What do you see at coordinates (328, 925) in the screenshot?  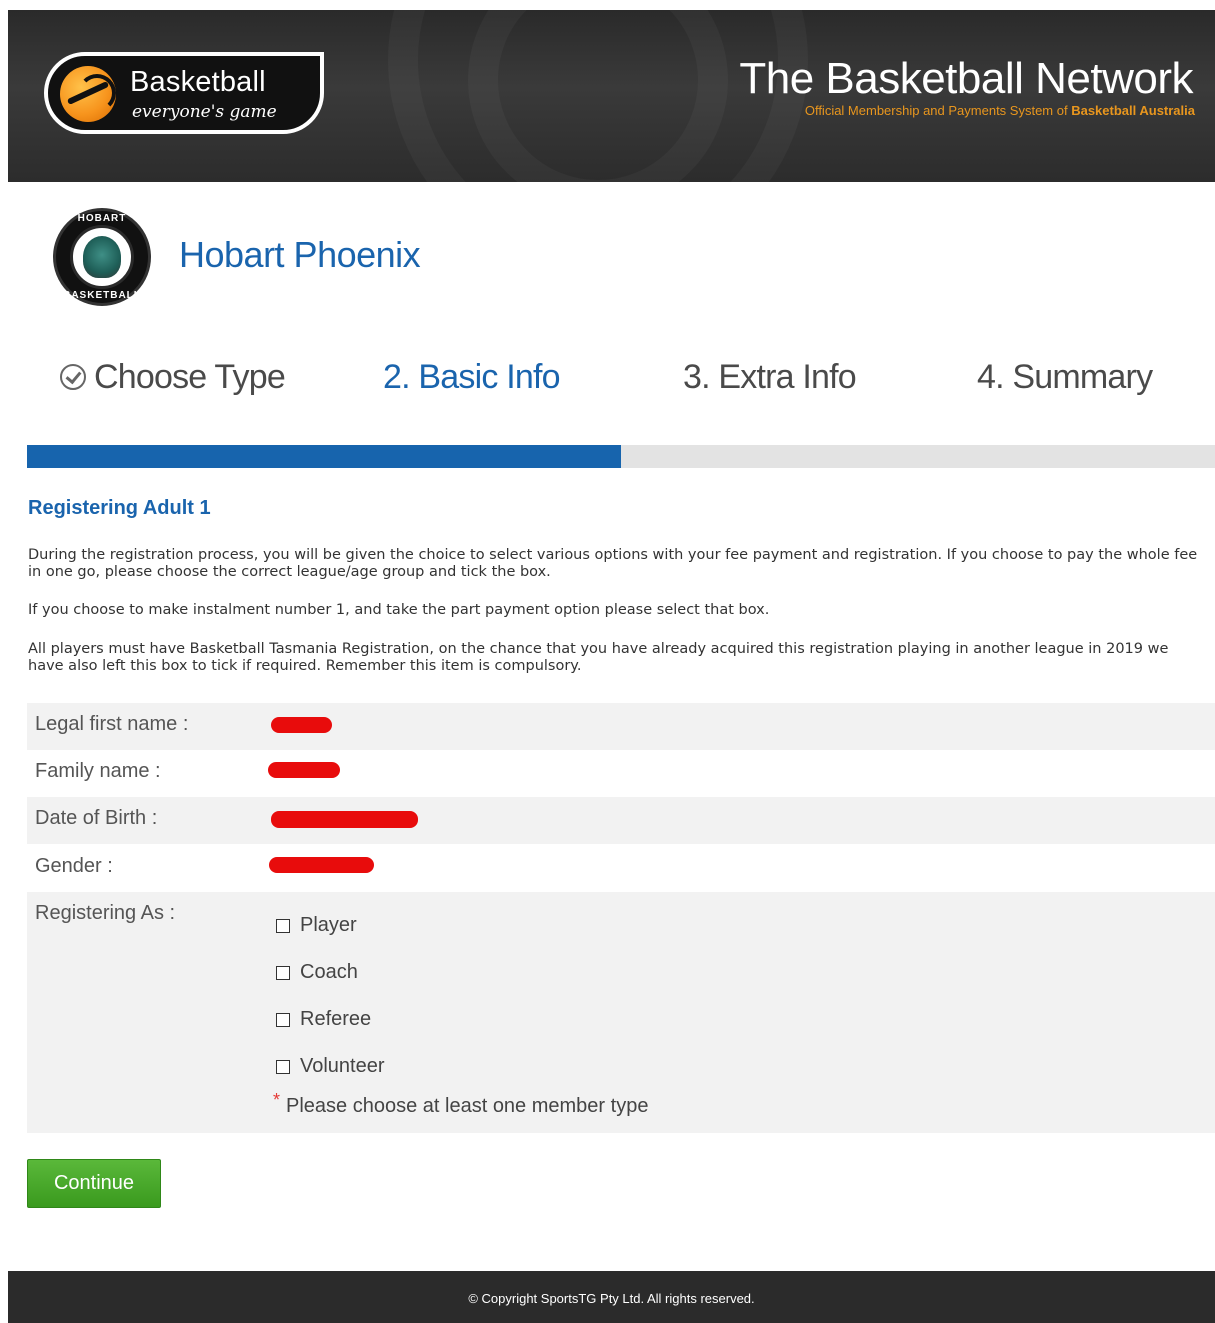 I see `option-label: Player` at bounding box center [328, 925].